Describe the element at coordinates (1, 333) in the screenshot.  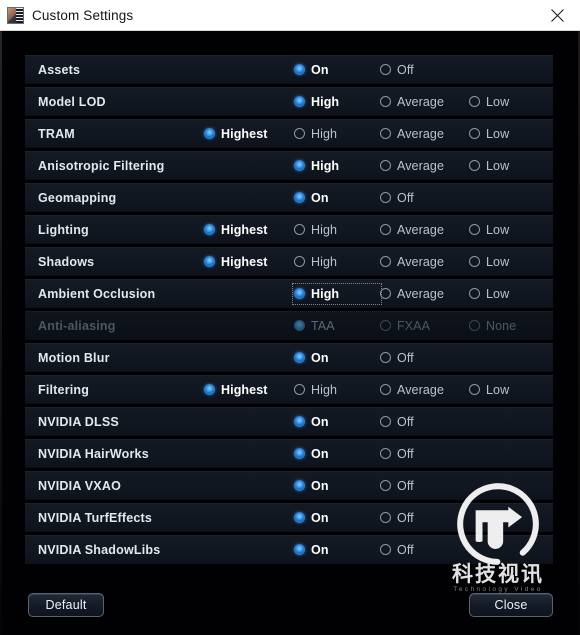
I see `window-edge-left` at that location.